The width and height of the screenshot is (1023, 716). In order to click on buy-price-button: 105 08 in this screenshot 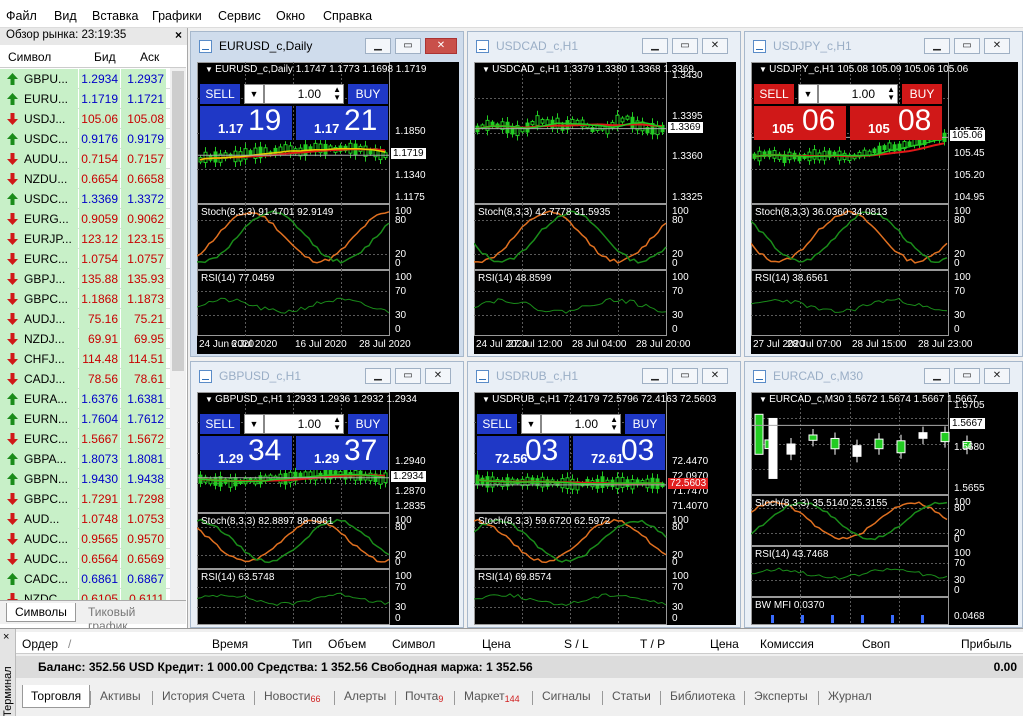, I will do `click(896, 122)`.